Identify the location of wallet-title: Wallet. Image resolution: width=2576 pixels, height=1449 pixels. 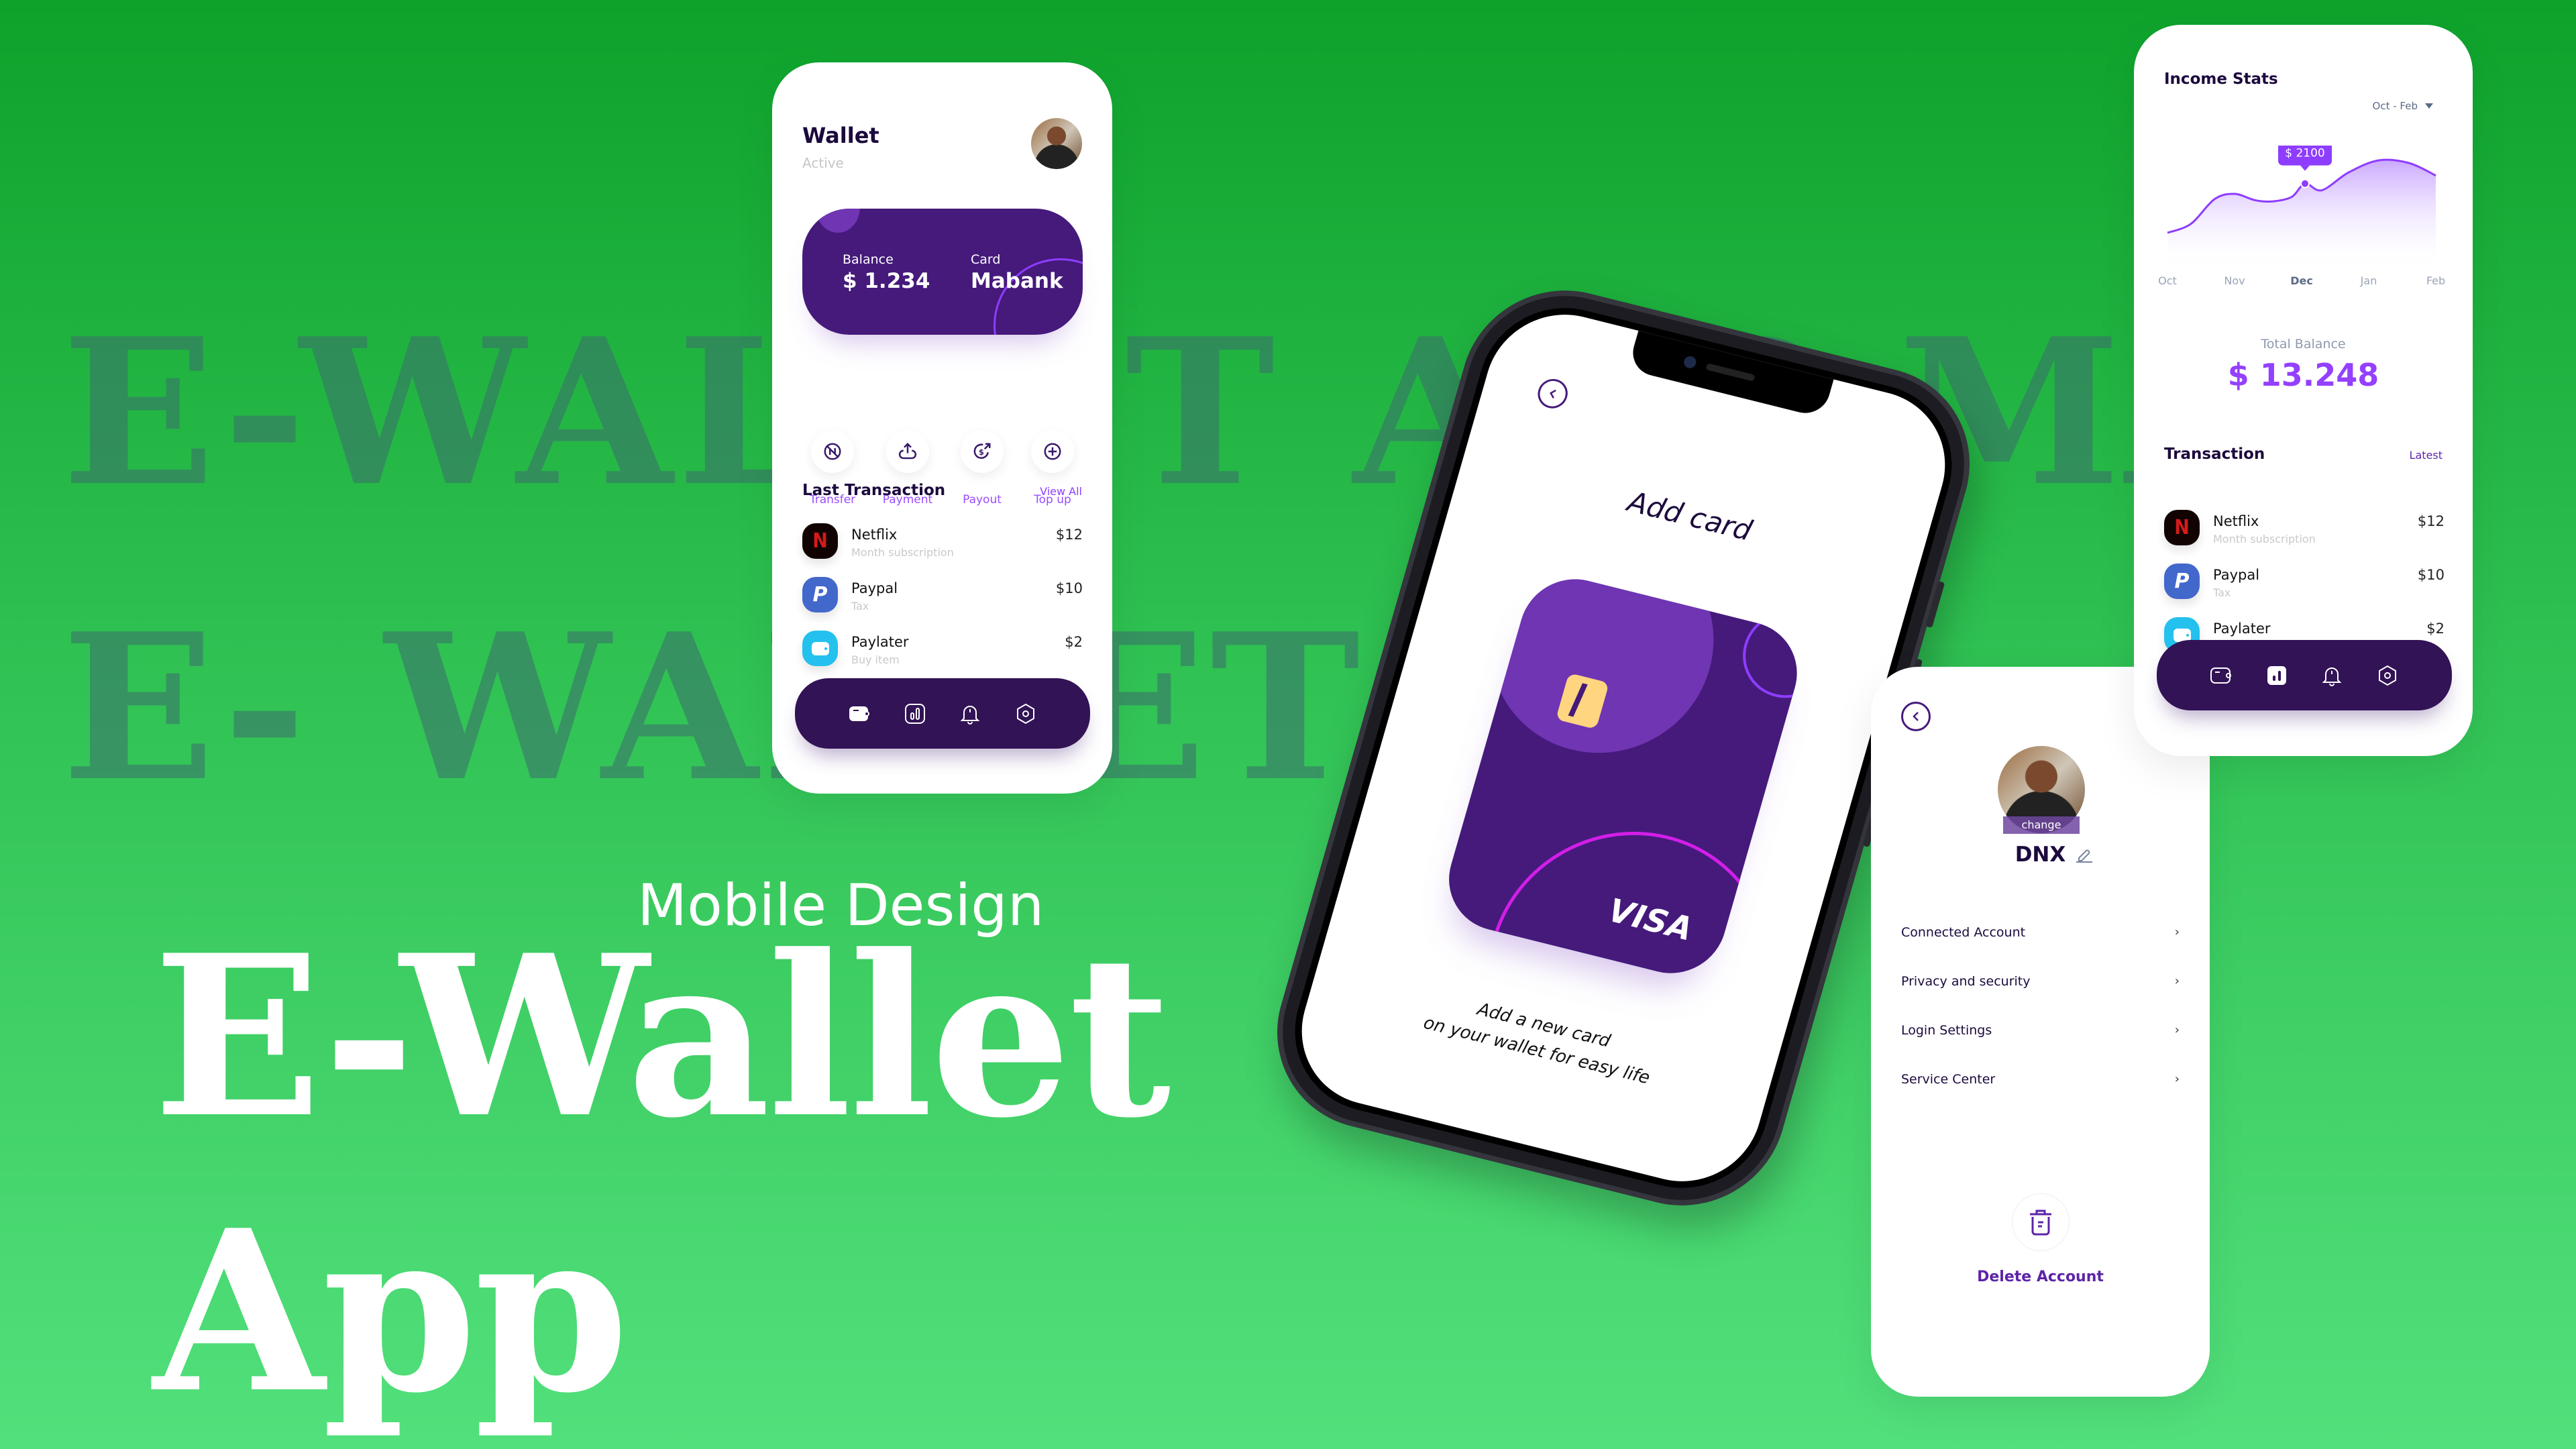
(840, 135).